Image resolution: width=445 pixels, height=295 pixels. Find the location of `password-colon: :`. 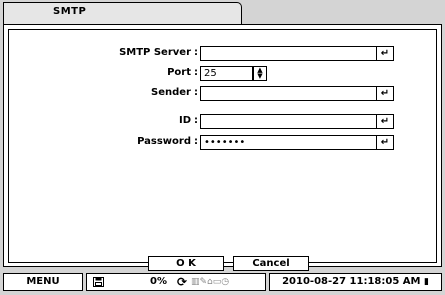

password-colon: : is located at coordinates (196, 141).